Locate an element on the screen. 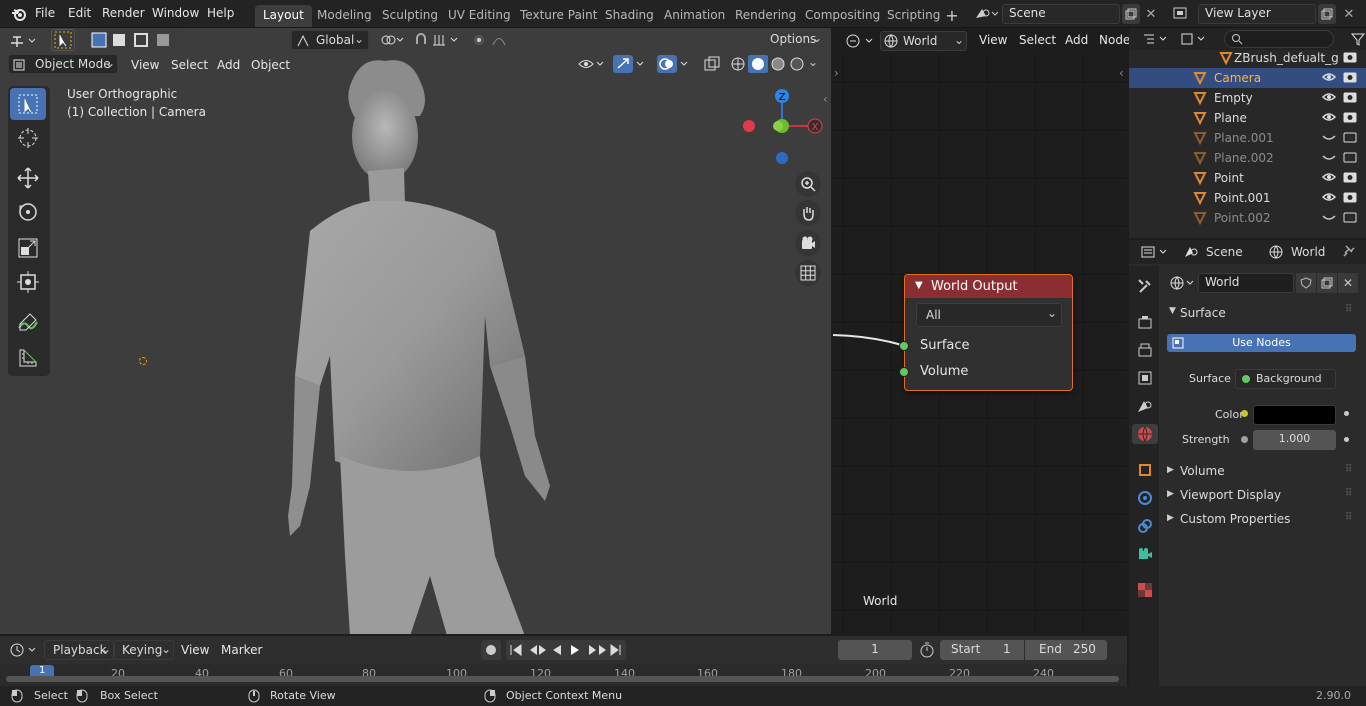 The height and width of the screenshot is (706, 1366). outliner-item-name: ZBrush_defualt_g is located at coordinates (1286, 58).